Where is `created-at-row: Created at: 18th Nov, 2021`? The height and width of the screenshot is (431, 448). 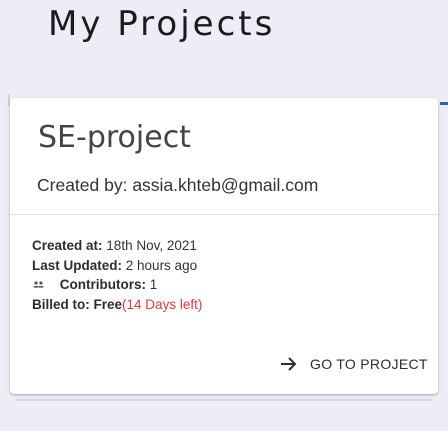
created-at-row: Created at: 18th Nov, 2021 is located at coordinates (117, 246).